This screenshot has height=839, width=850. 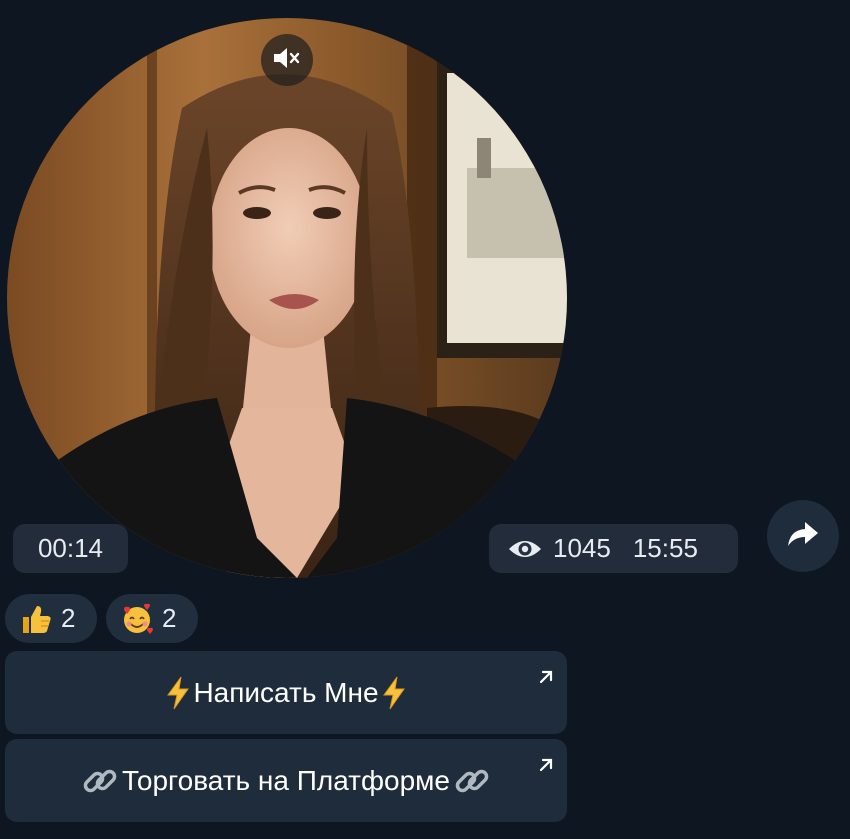 I want to click on forward-arrow-icon, so click(x=803, y=536).